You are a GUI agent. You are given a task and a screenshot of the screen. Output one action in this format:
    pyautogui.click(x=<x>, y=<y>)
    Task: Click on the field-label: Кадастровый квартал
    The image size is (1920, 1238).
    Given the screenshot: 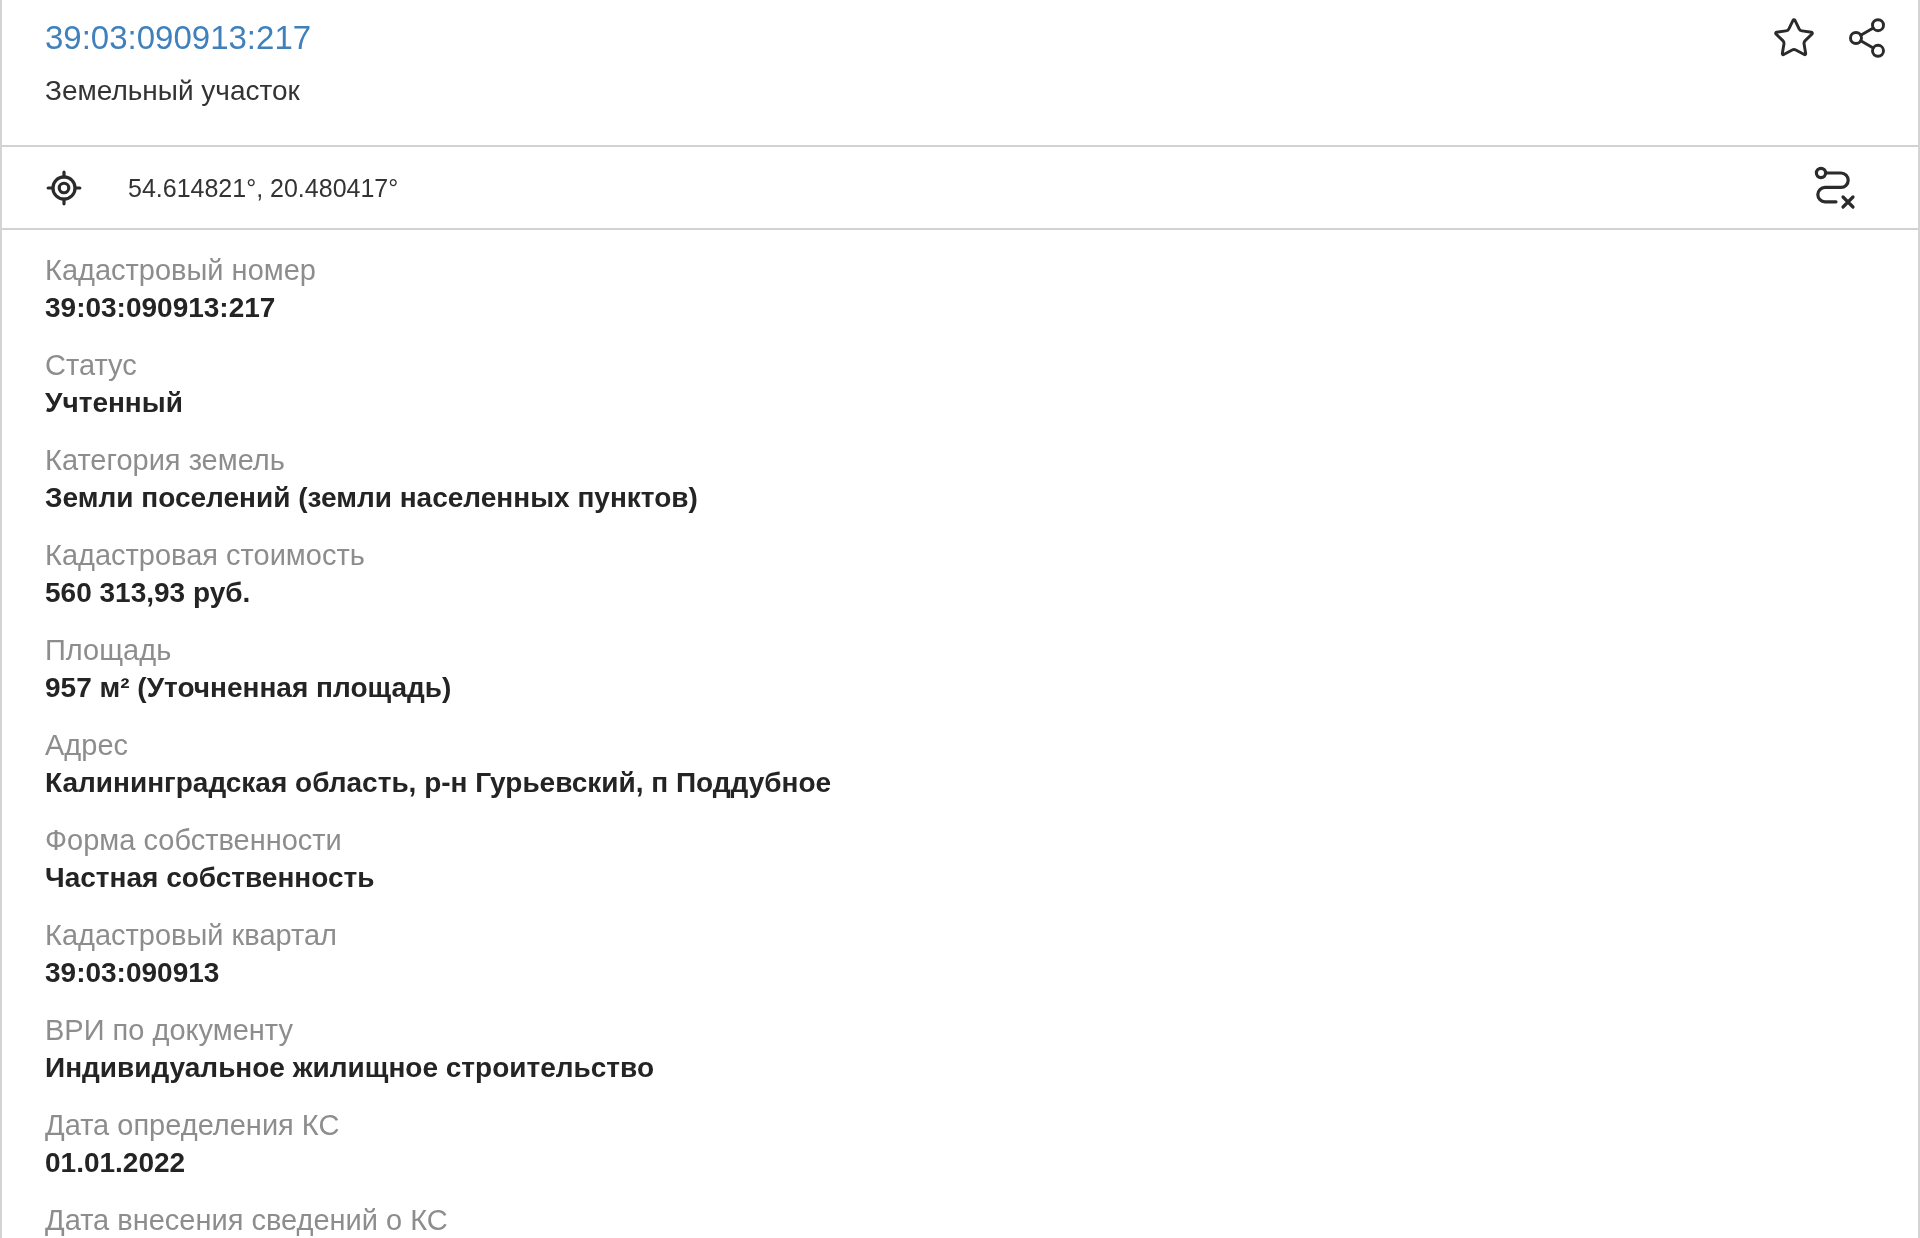 What is the action you would take?
    pyautogui.click(x=191, y=935)
    